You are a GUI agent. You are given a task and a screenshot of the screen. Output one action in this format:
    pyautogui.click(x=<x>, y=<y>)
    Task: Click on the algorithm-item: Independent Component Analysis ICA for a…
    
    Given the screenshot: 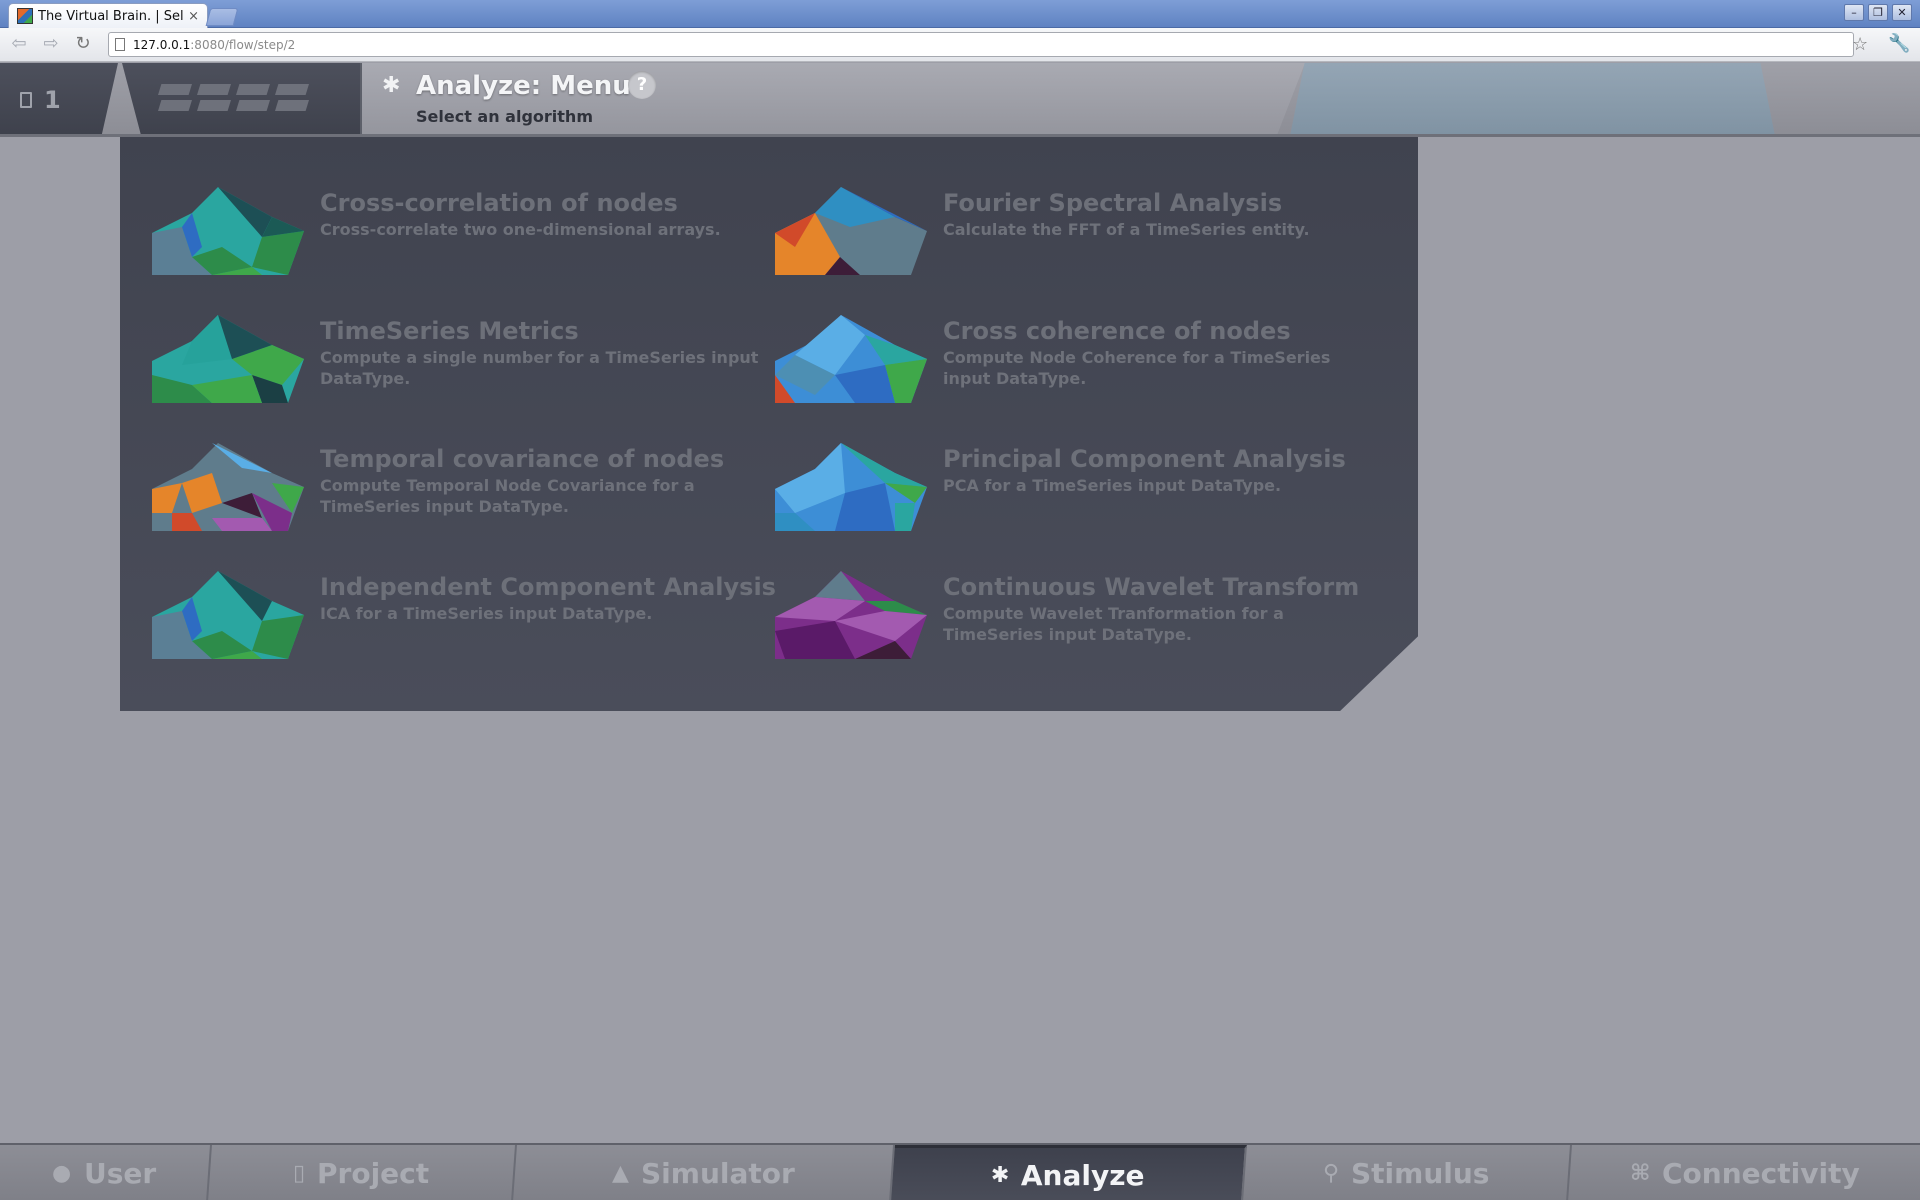 What is the action you would take?
    pyautogui.click(x=464, y=590)
    